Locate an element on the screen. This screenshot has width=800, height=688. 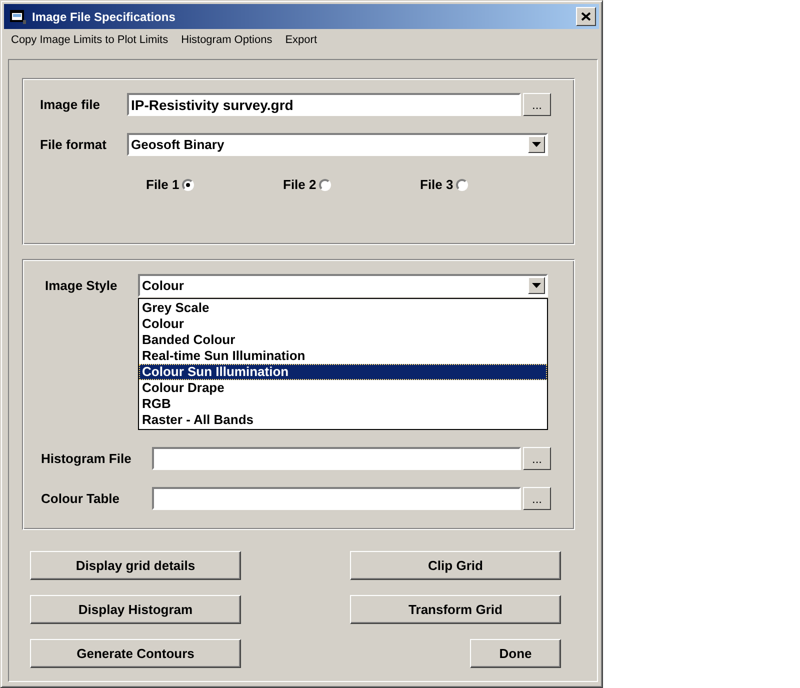
window-app-icon is located at coordinates (18, 17).